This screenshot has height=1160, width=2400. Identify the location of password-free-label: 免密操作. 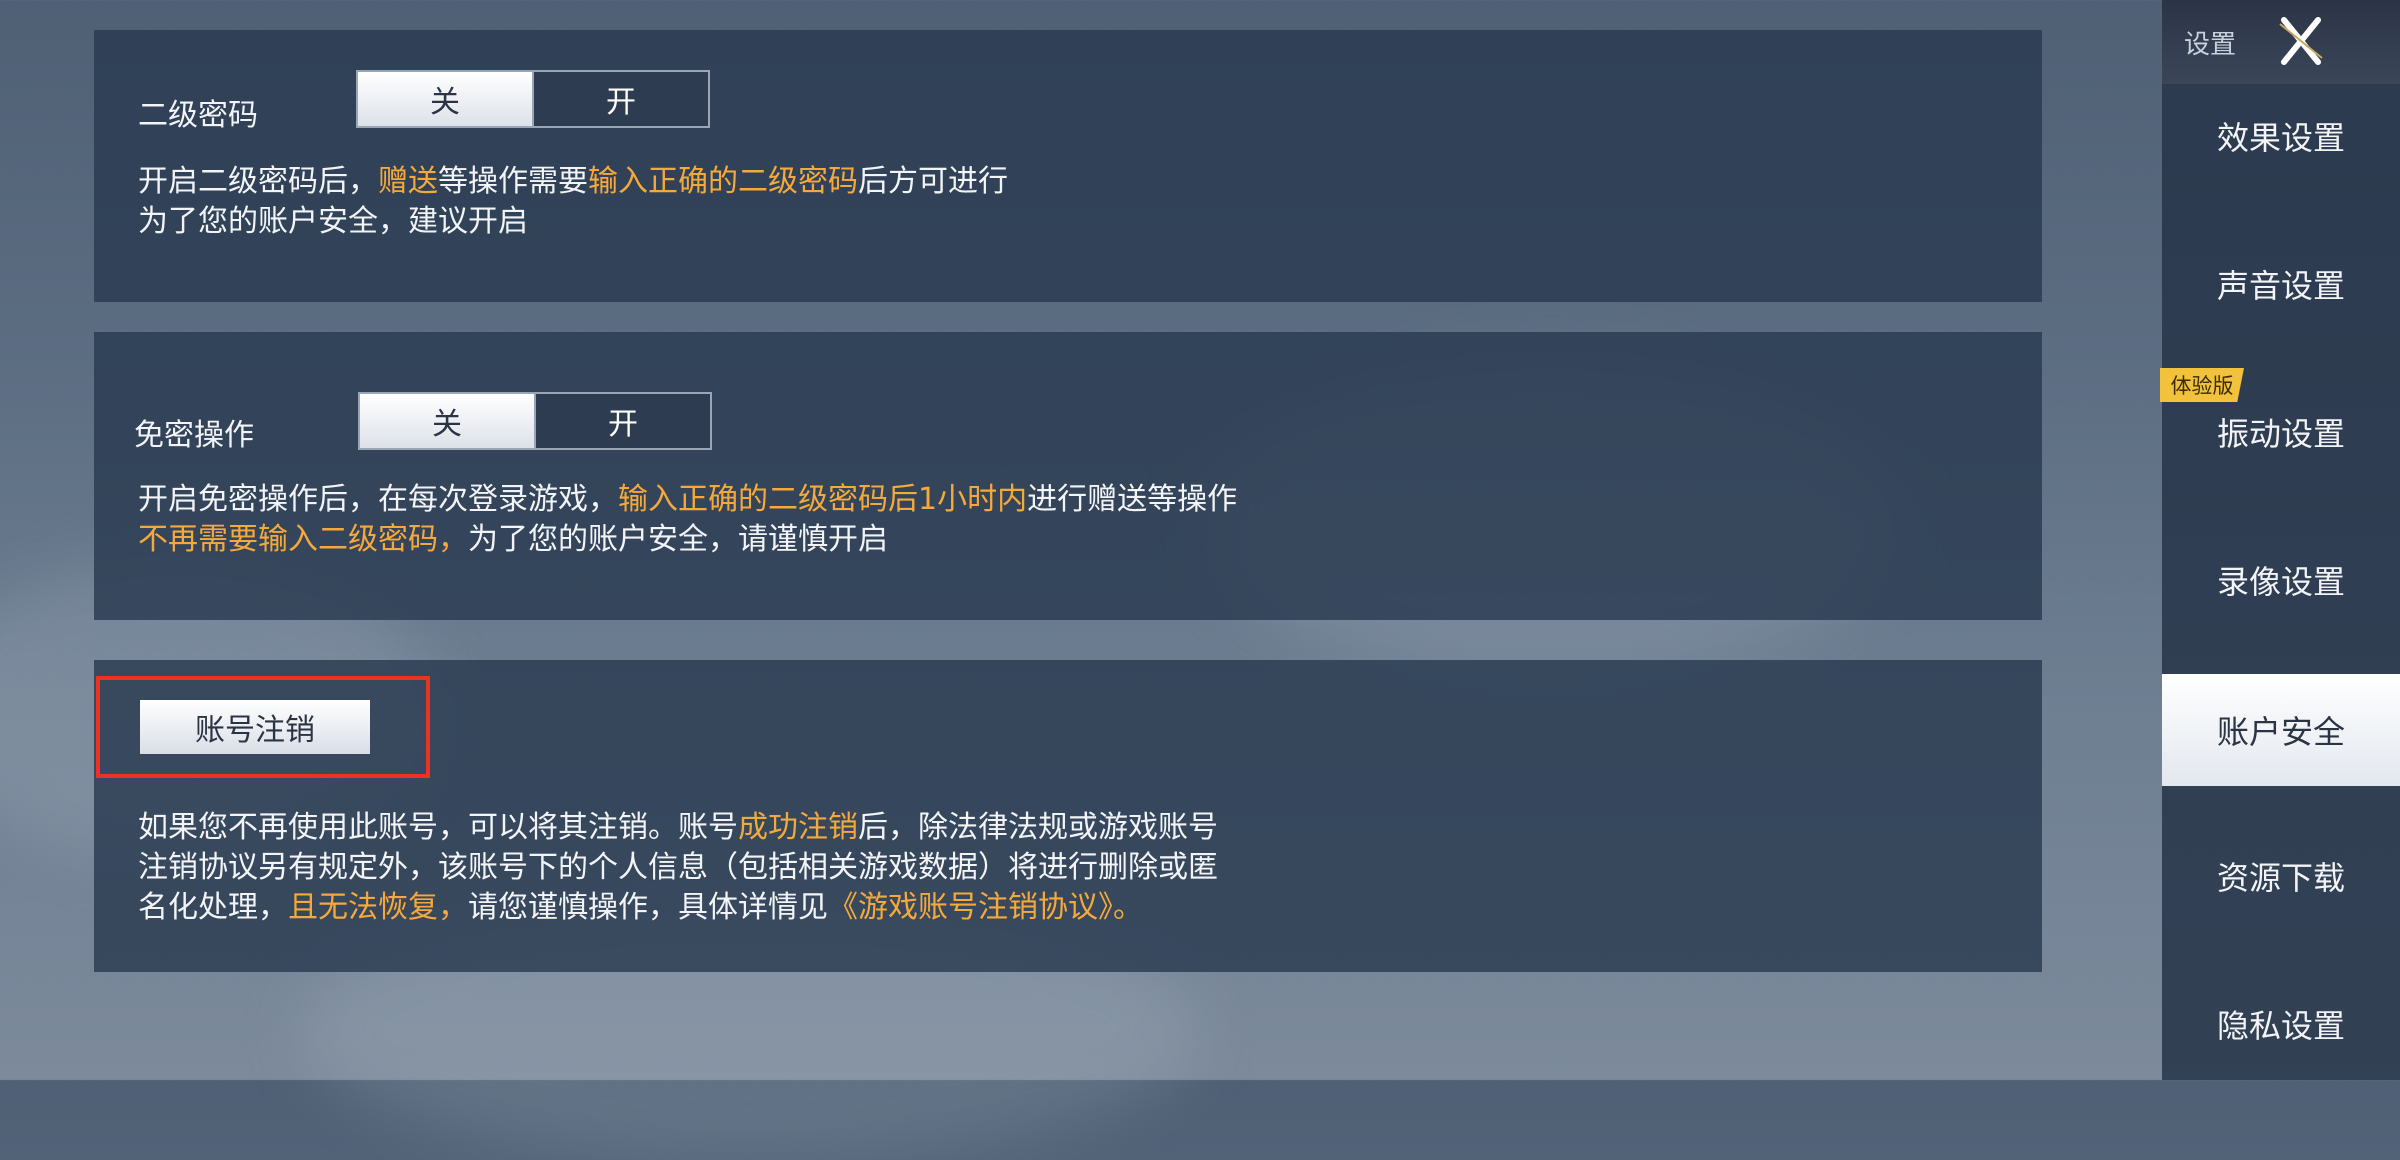
(194, 435).